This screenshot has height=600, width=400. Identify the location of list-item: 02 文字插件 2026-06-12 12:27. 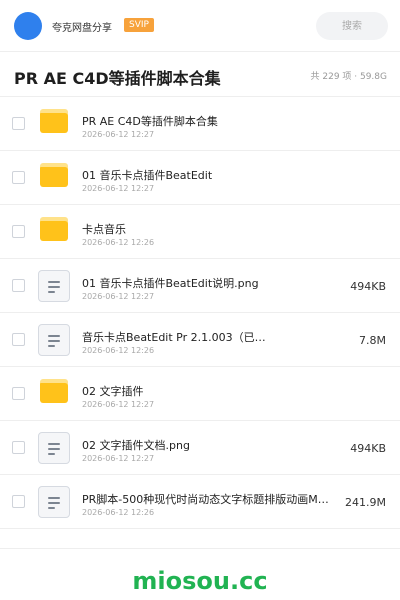
(200, 394).